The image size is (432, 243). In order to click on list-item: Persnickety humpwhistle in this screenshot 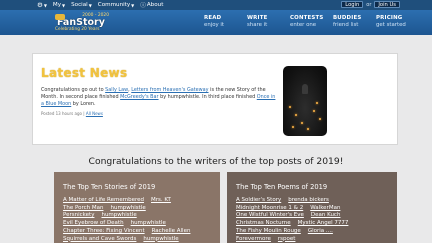, I will do `click(126, 216)`.